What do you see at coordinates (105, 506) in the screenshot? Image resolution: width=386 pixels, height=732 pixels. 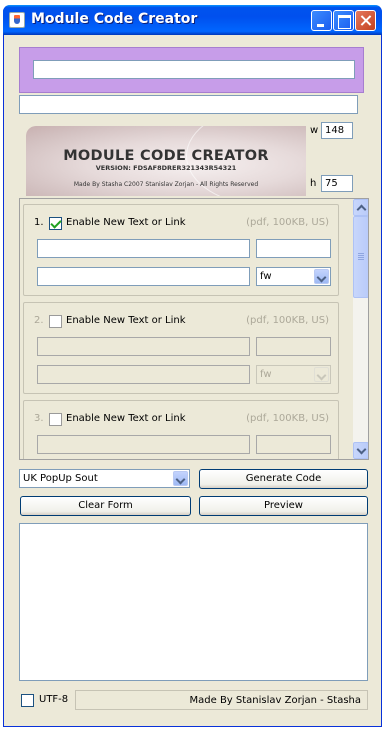 I see `clear-form-button: Clear Form` at bounding box center [105, 506].